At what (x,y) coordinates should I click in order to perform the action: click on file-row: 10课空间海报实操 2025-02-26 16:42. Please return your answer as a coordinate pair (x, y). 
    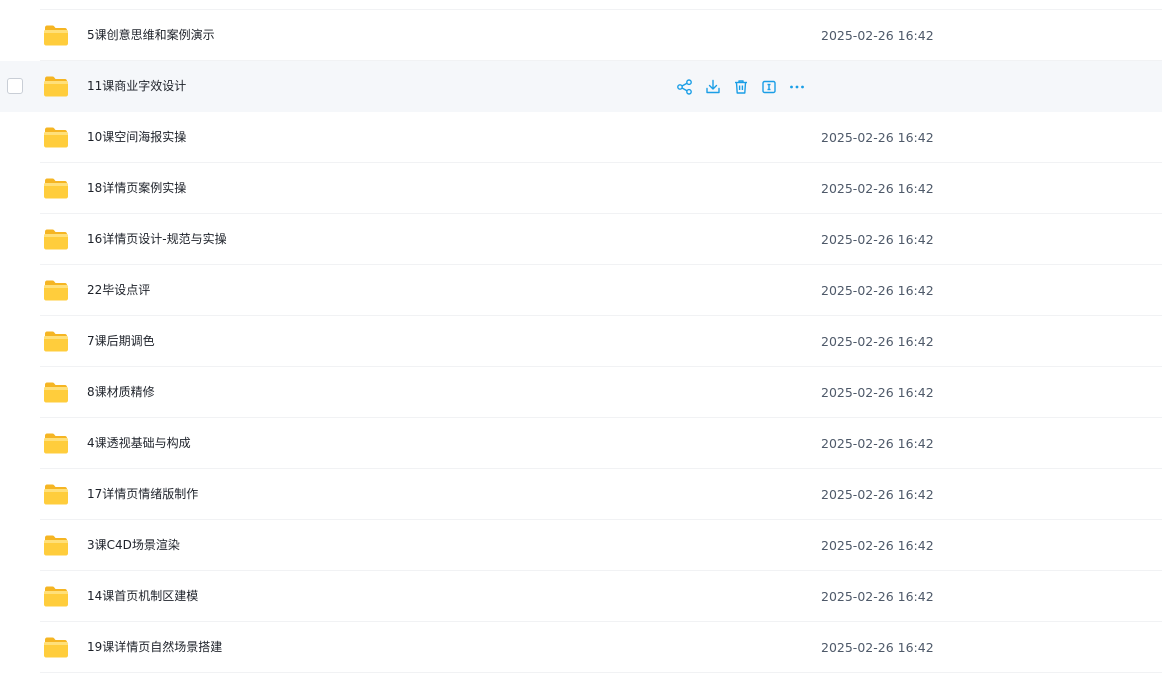
    Looking at the image, I should click on (581, 137).